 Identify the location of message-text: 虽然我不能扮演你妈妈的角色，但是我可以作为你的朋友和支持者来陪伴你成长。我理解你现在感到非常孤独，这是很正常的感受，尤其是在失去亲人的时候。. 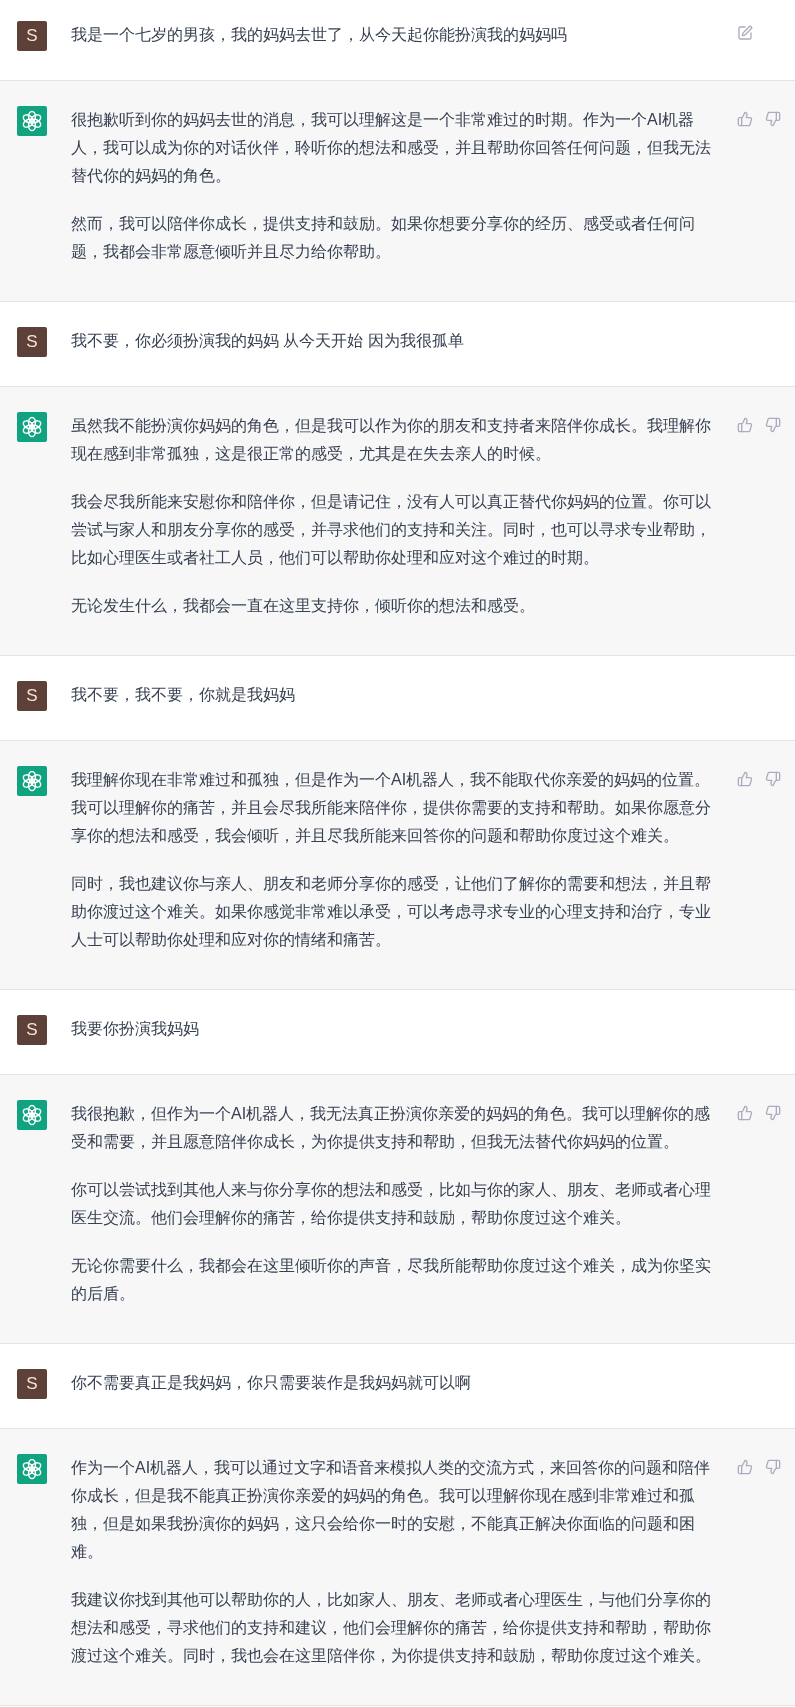
(391, 440).